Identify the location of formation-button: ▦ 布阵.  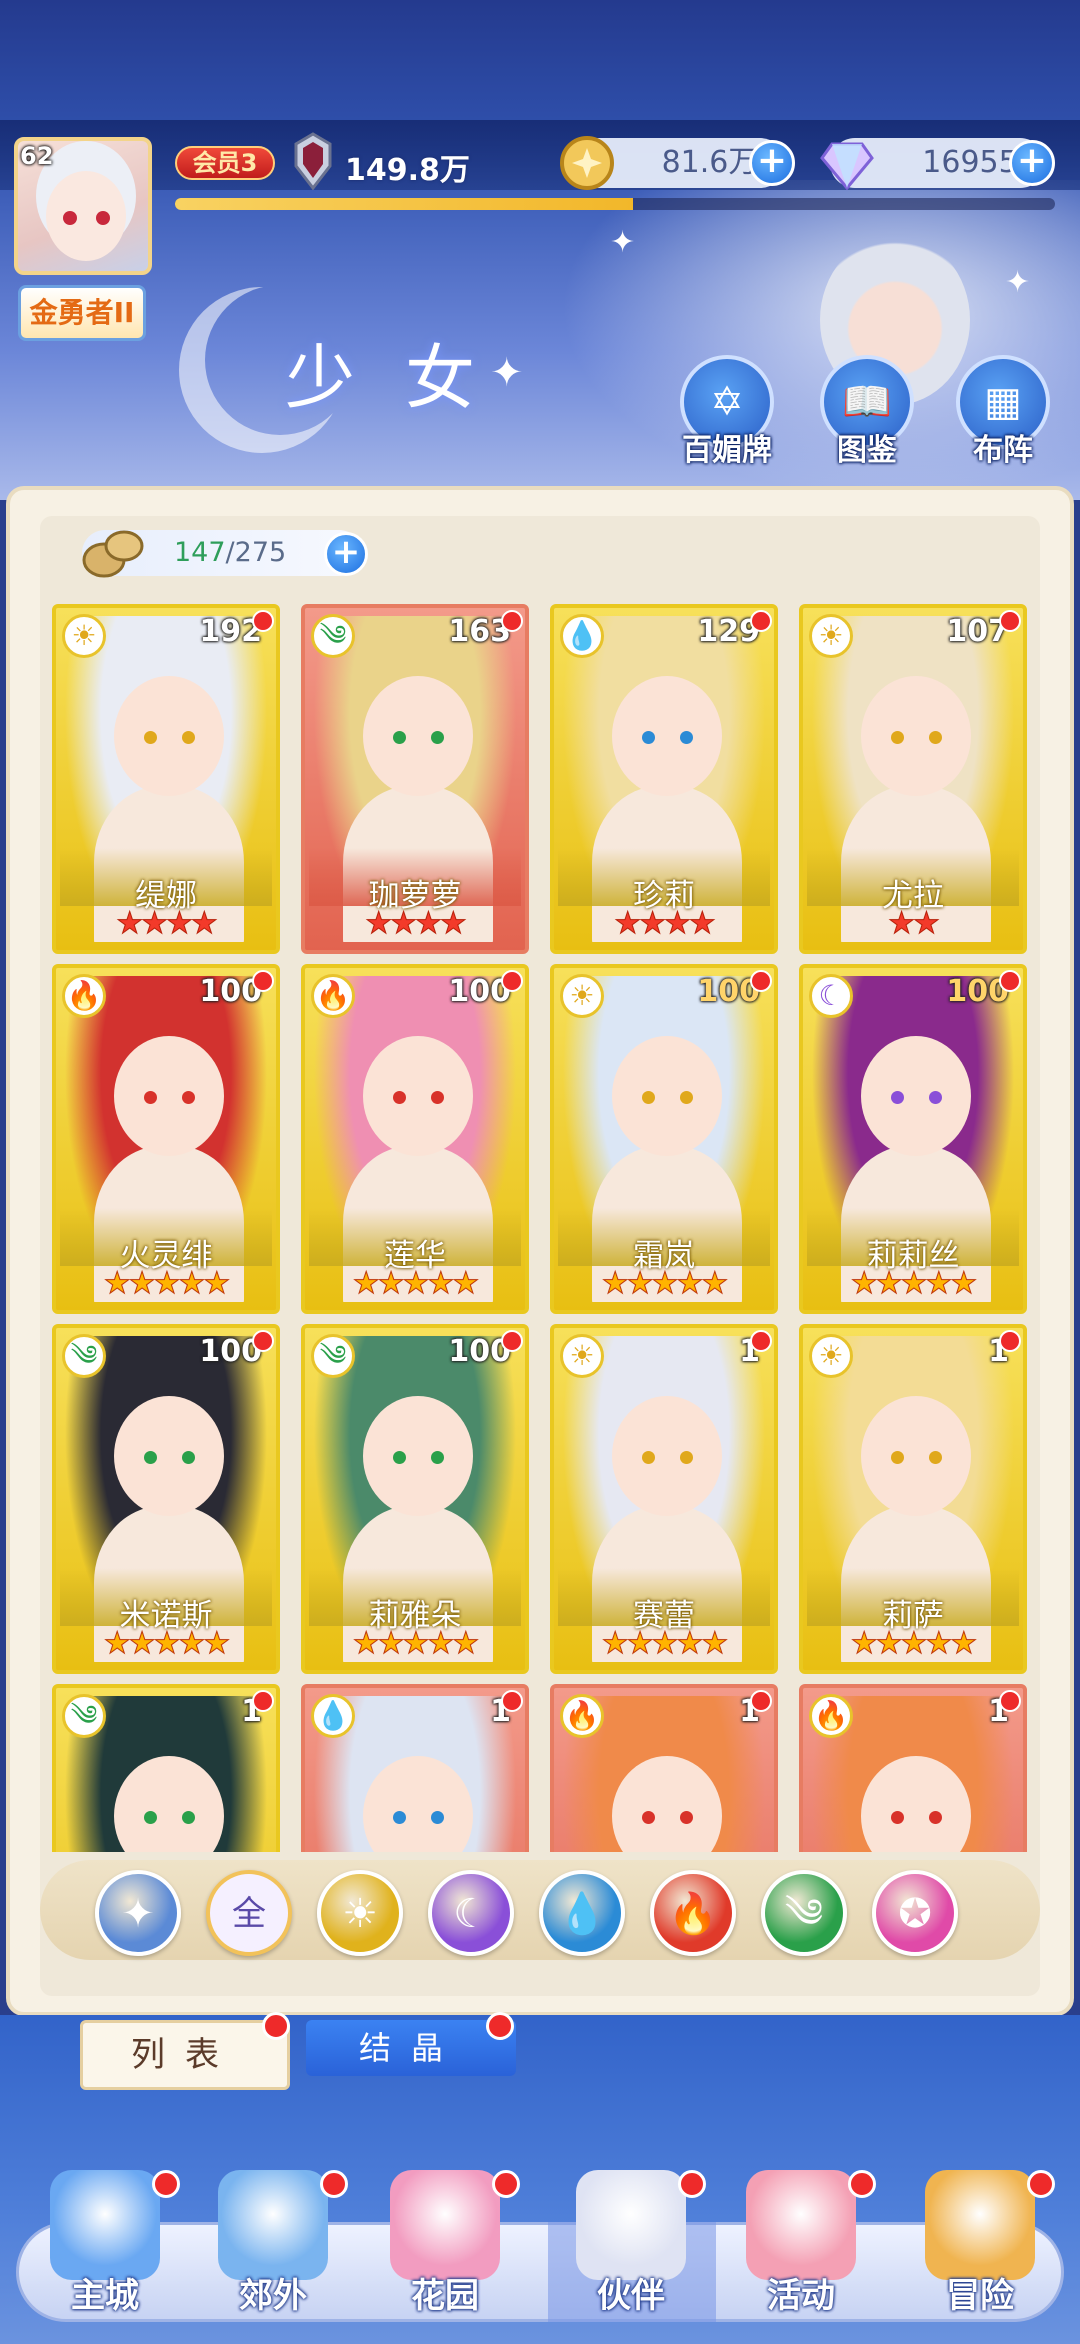
(1003, 412).